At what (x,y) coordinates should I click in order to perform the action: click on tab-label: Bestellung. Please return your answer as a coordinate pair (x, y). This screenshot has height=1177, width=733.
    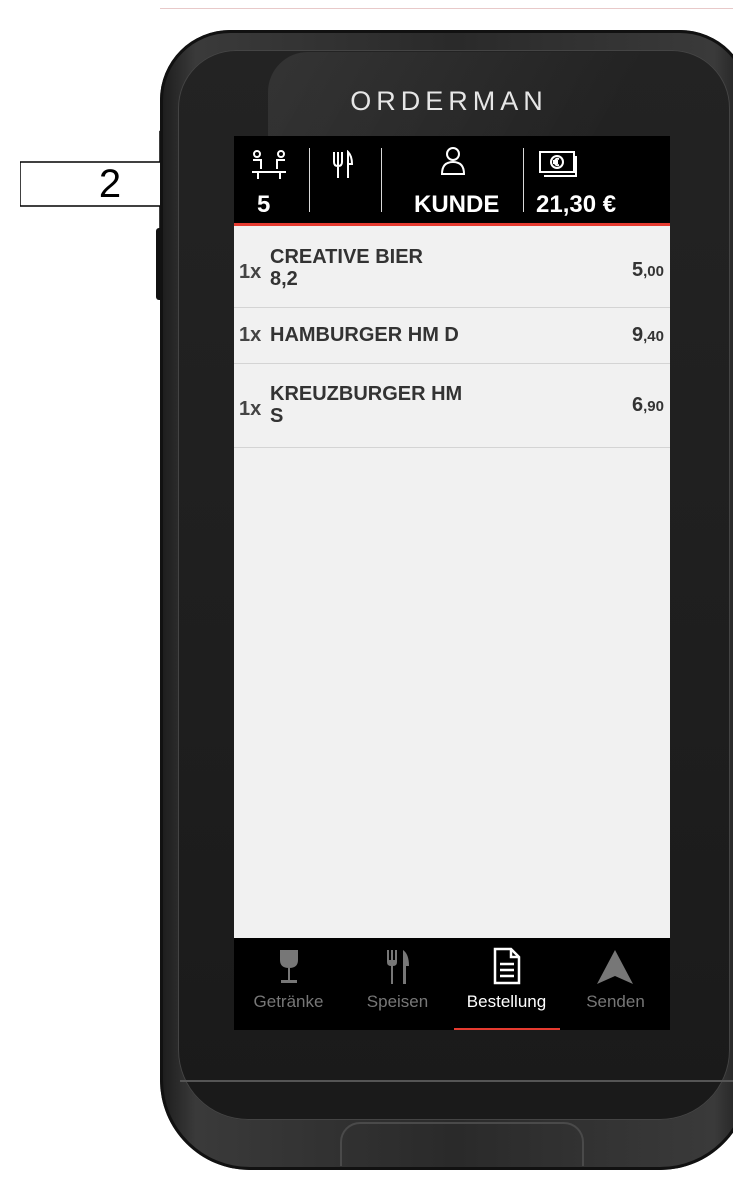
    Looking at the image, I should click on (506, 1001).